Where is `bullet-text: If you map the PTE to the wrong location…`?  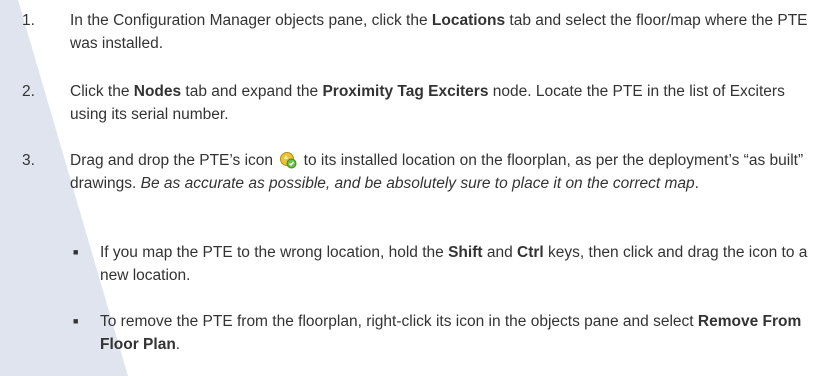
bullet-text: If you map the PTE to the wrong location… is located at coordinates (454, 264).